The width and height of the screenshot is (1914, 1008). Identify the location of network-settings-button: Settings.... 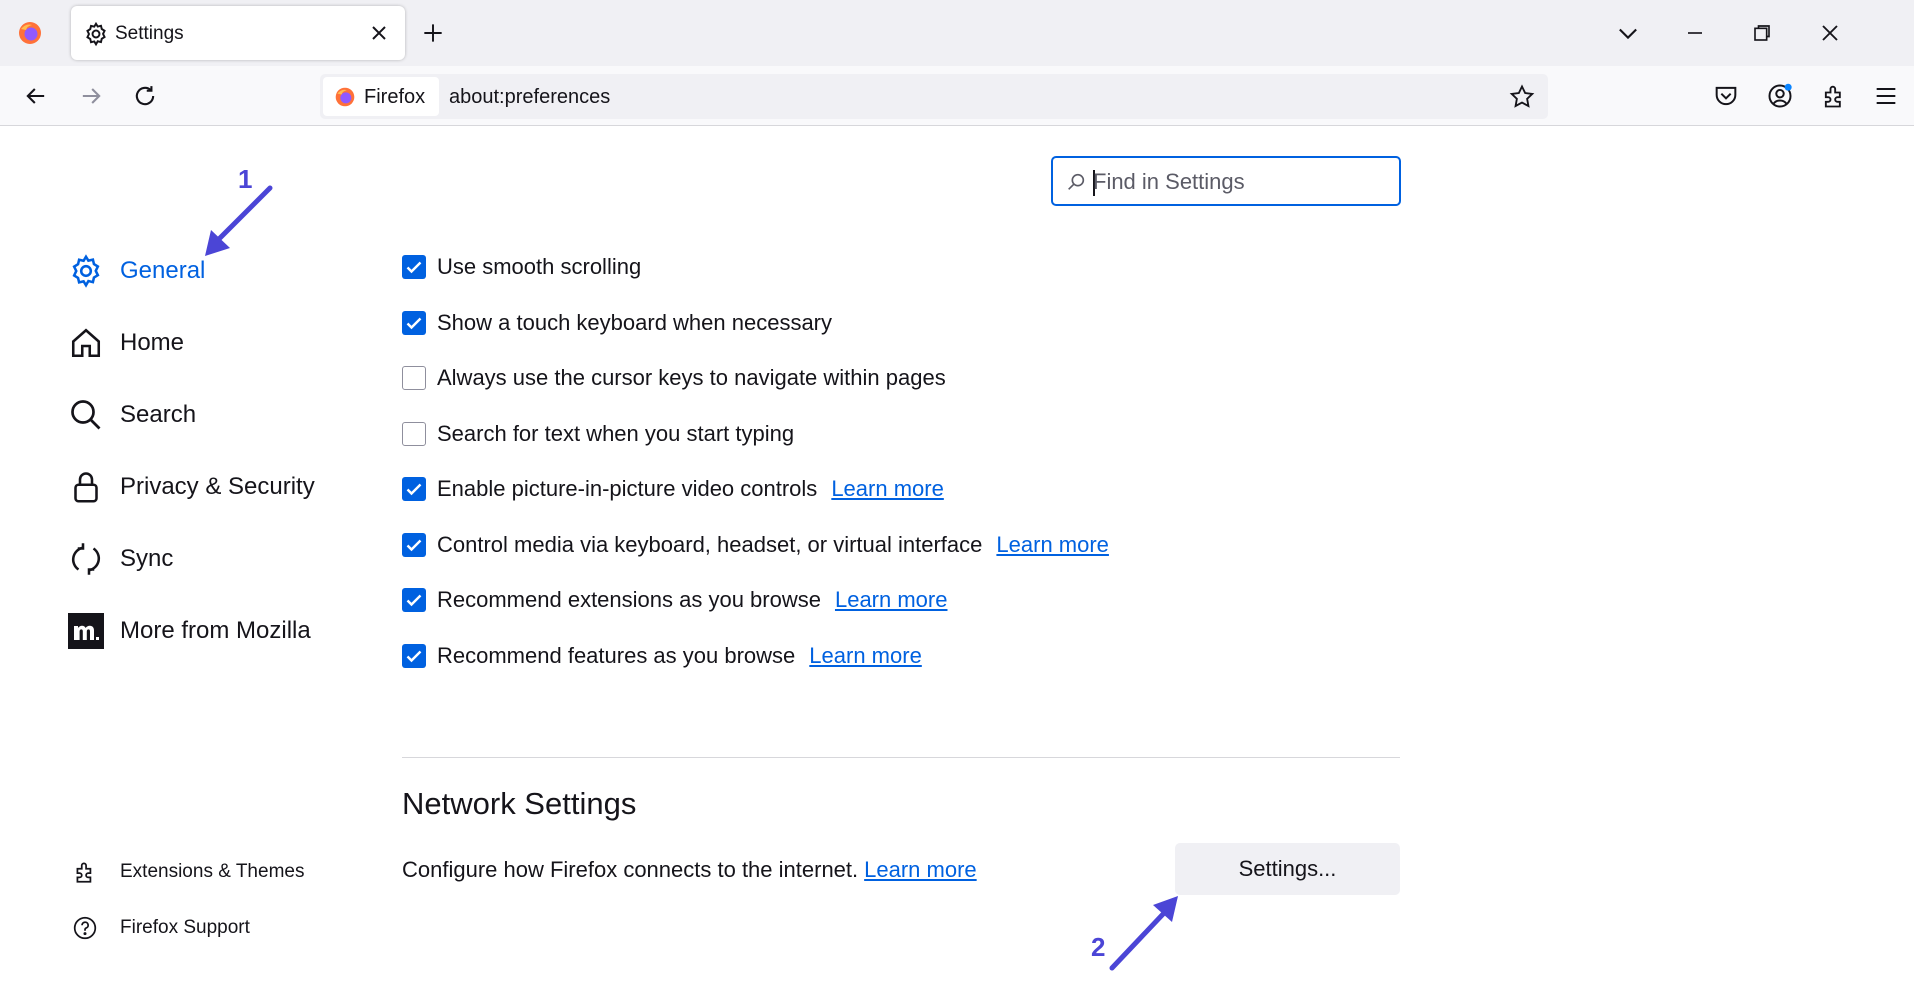
(1287, 869).